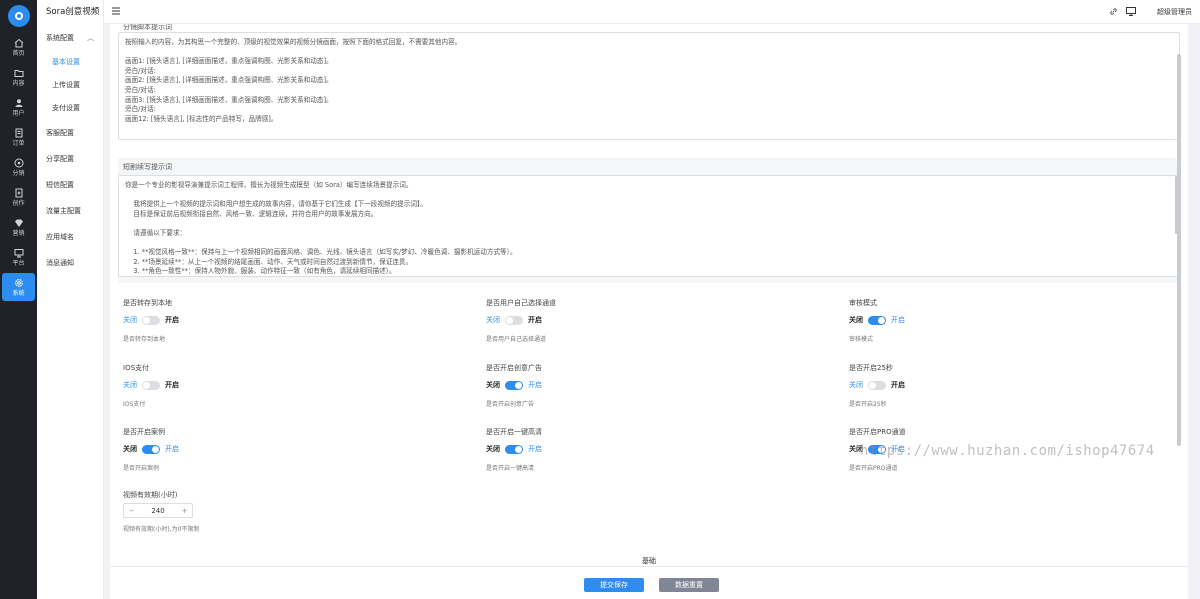 The height and width of the screenshot is (599, 1200). I want to click on sidebar-item-domain: 应用域名, so click(70, 237).